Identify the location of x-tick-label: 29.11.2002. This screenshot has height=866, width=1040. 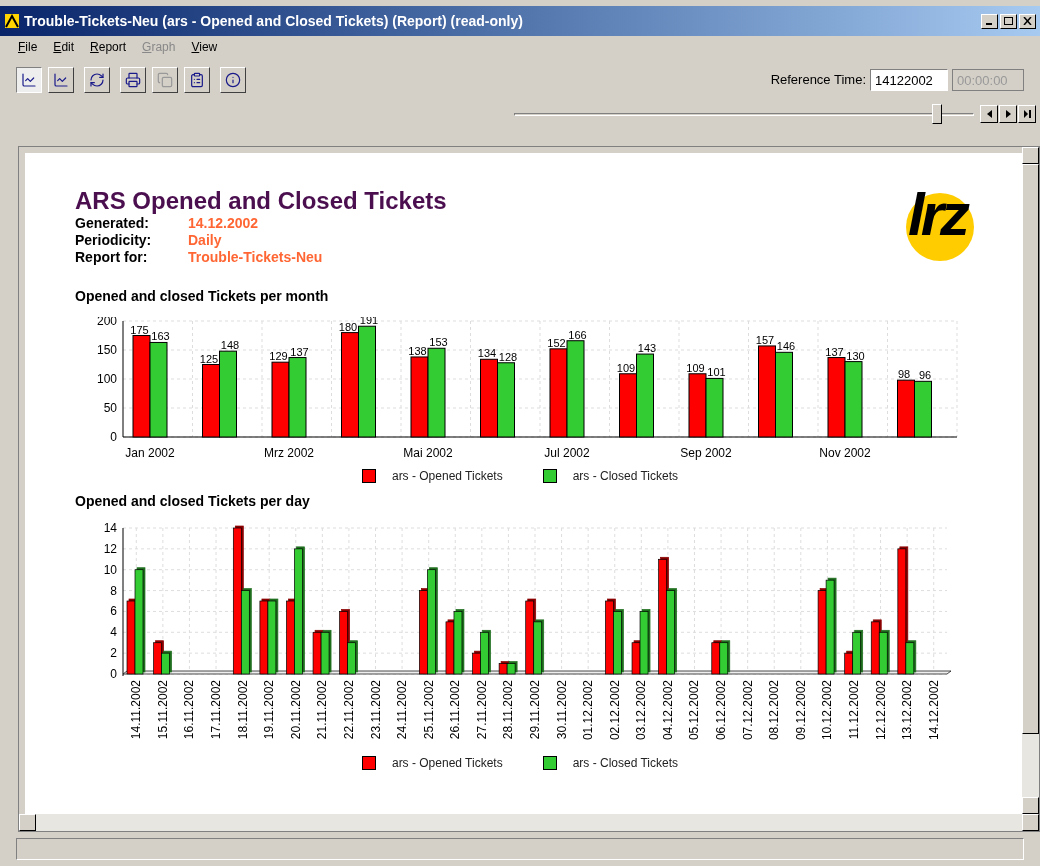
(535, 710).